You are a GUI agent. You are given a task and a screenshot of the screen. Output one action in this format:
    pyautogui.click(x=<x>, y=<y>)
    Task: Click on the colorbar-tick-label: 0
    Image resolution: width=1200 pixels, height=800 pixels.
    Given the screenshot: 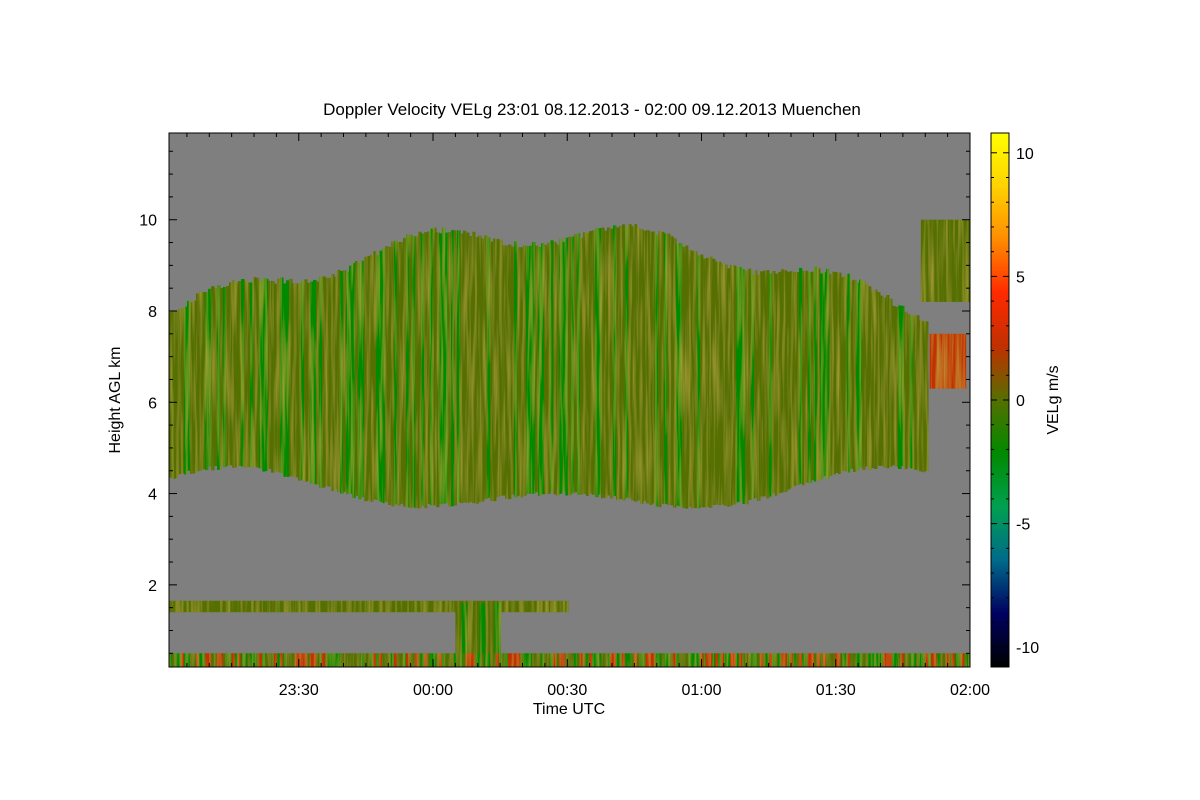 What is the action you would take?
    pyautogui.click(x=1020, y=401)
    